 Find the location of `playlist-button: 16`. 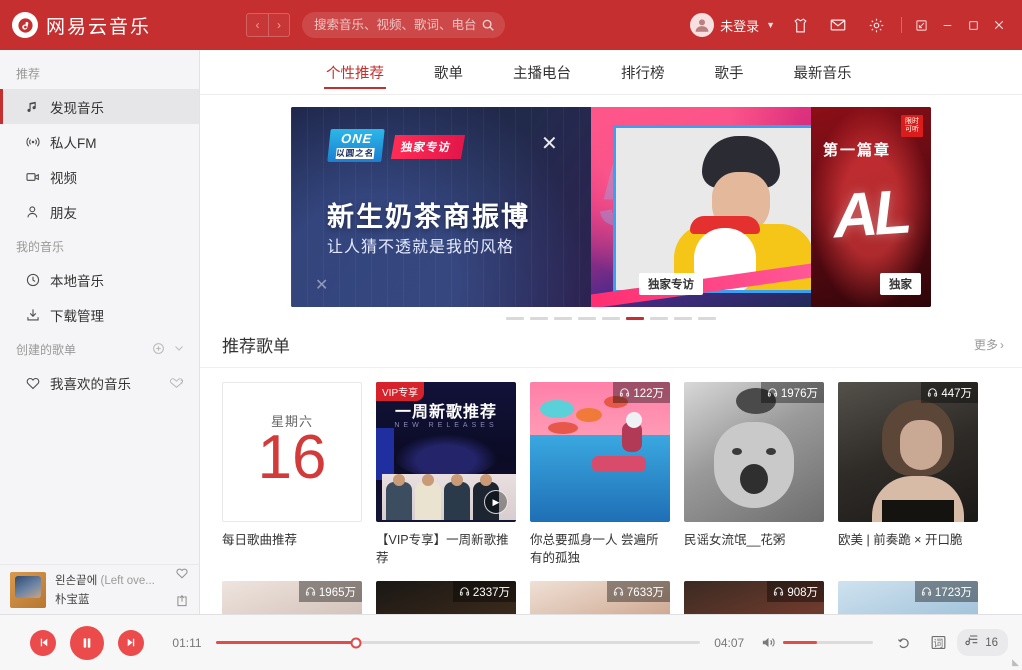

playlist-button: 16 is located at coordinates (982, 642).